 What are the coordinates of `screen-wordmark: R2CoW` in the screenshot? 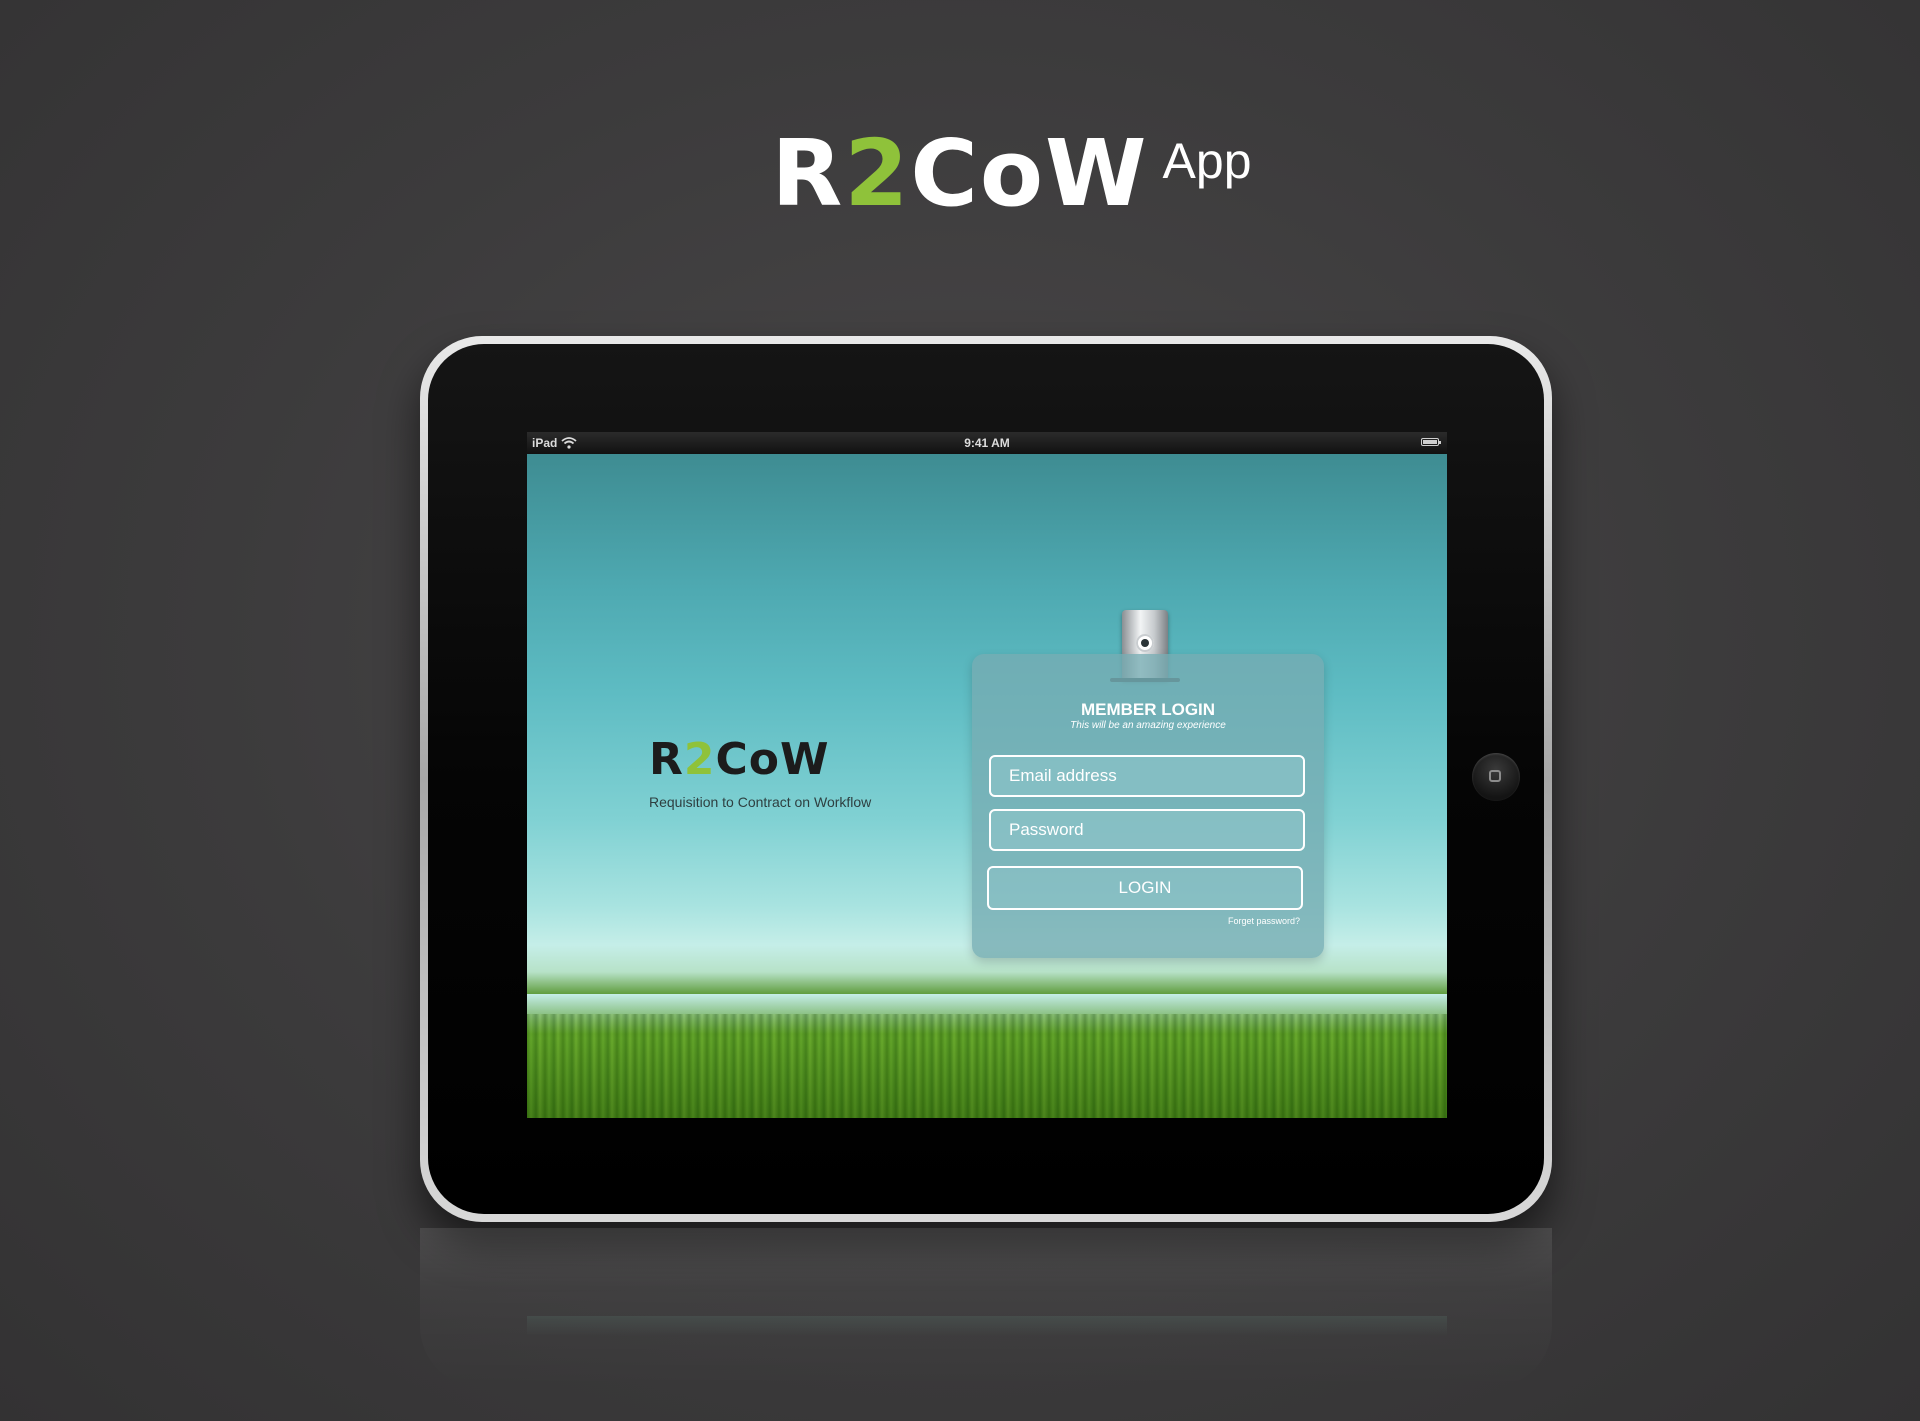 It's located at (760, 760).